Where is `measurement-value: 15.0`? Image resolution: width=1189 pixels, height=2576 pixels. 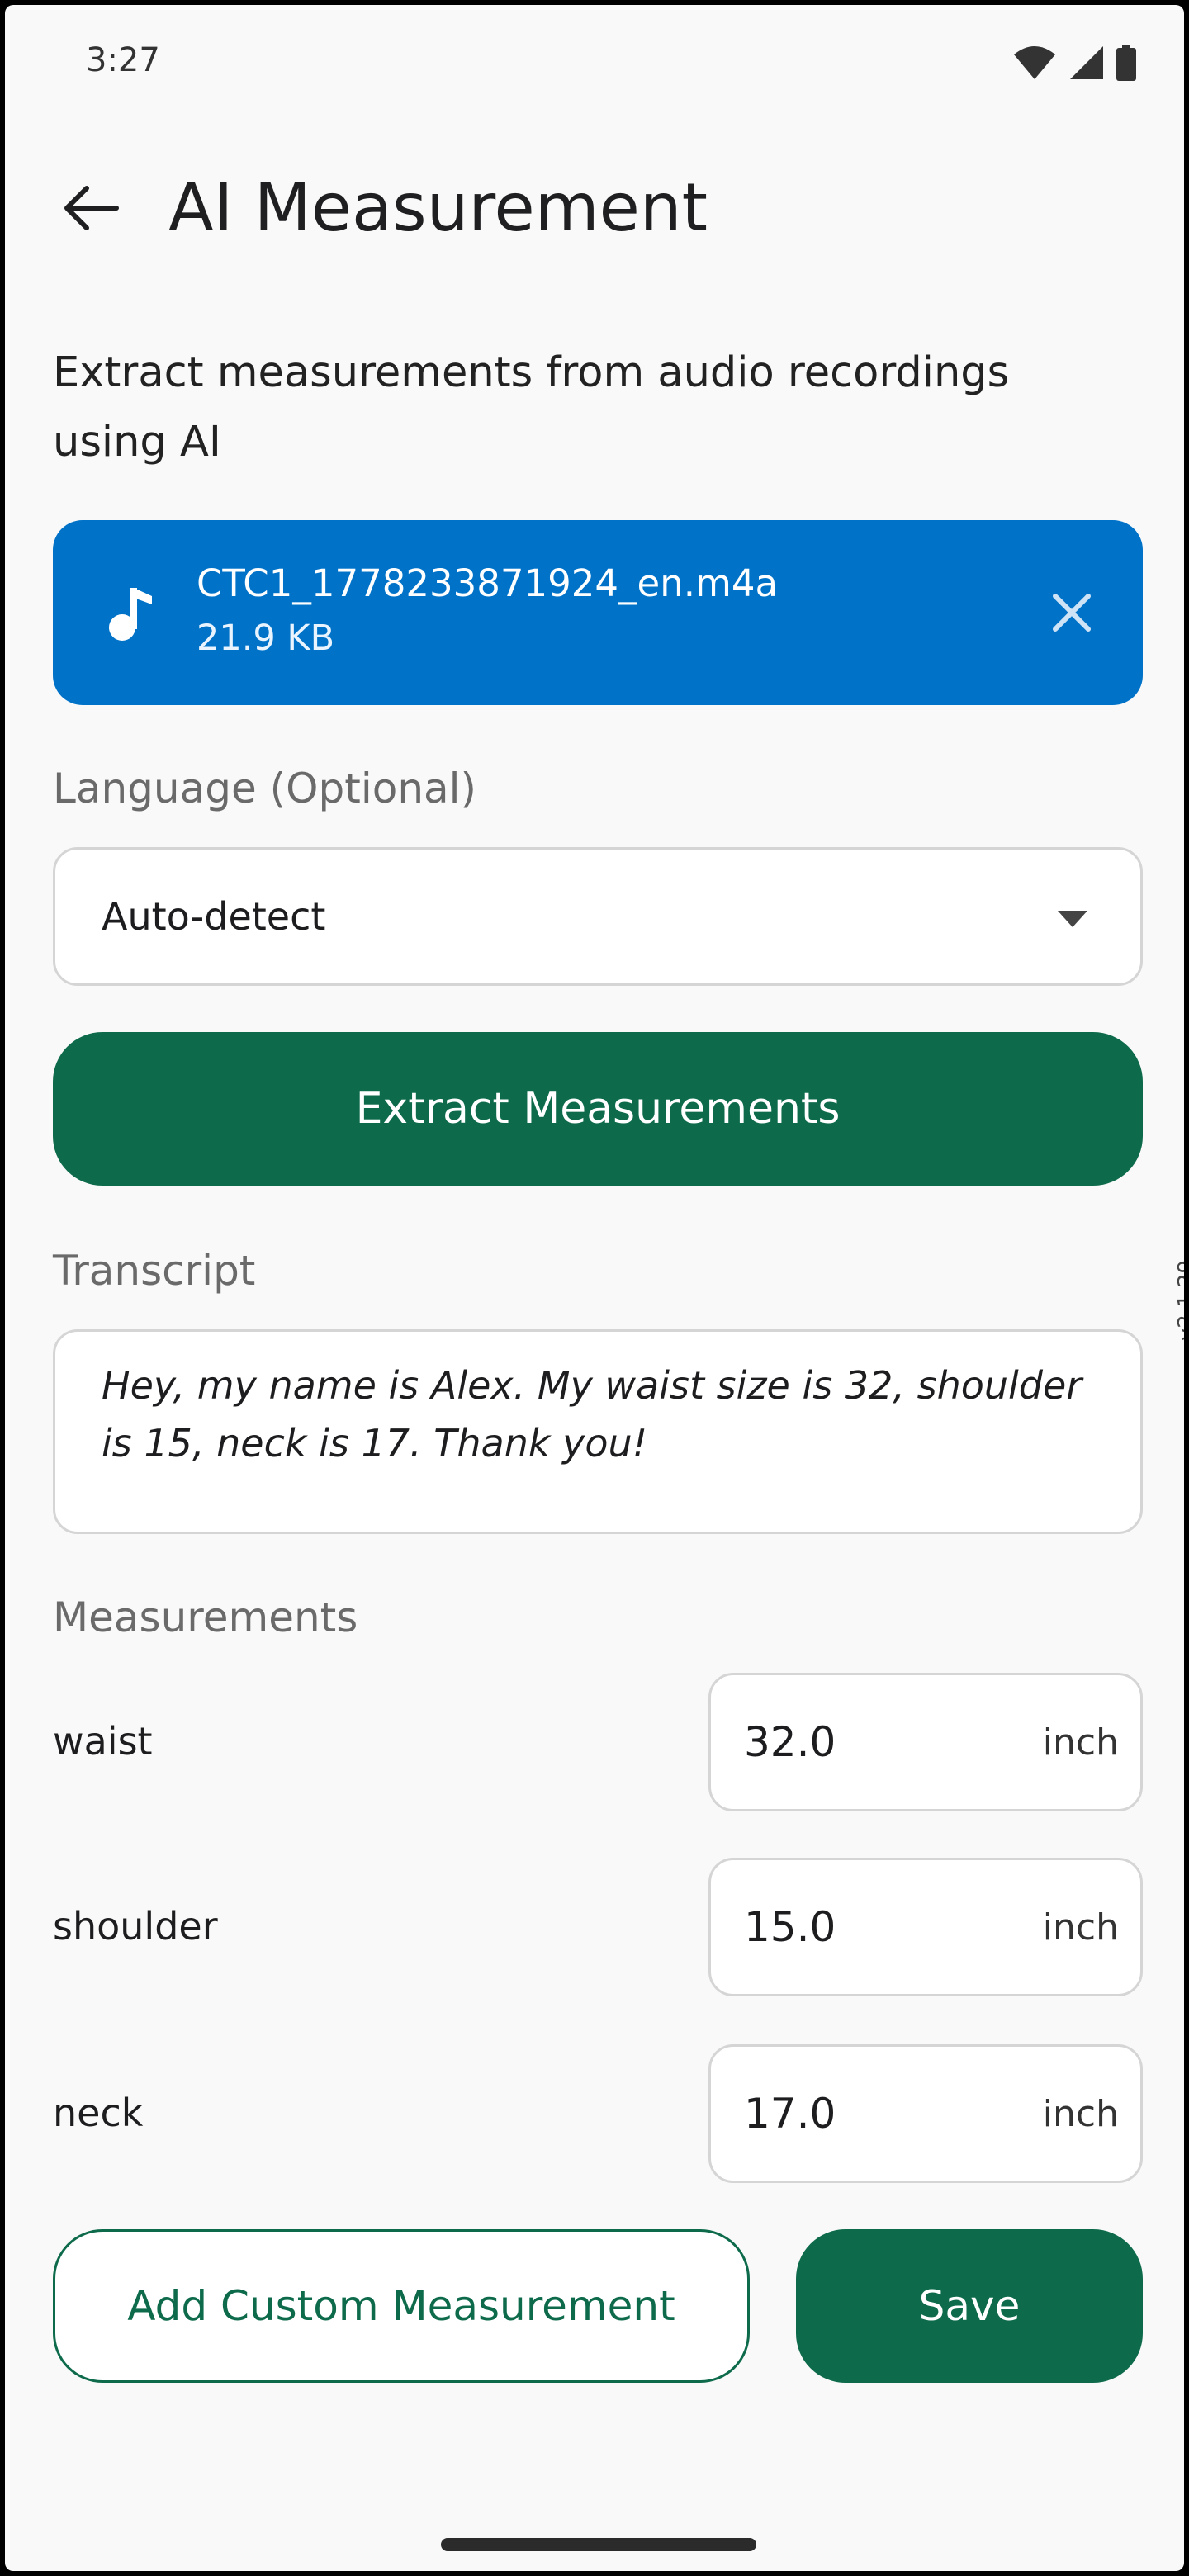 measurement-value: 15.0 is located at coordinates (790, 1927).